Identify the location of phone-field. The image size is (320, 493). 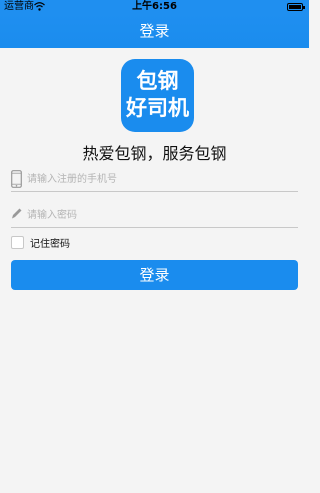
(154, 180).